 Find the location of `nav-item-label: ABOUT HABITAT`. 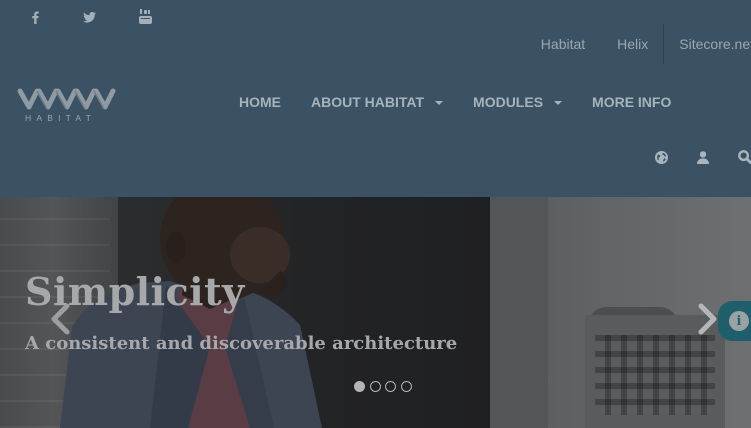

nav-item-label: ABOUT HABITAT is located at coordinates (368, 102).